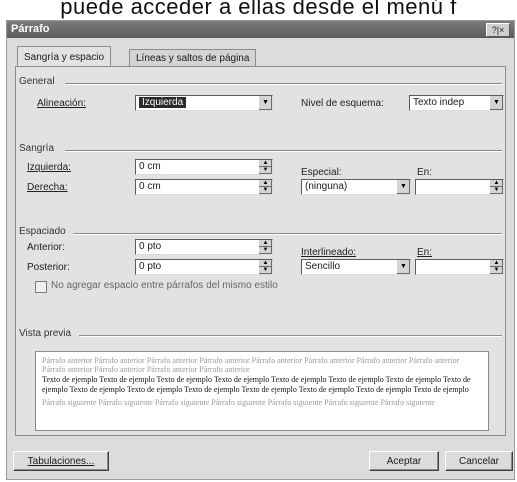 This screenshot has width=517, height=482. I want to click on alignment-label: Alineación:, so click(61, 103).